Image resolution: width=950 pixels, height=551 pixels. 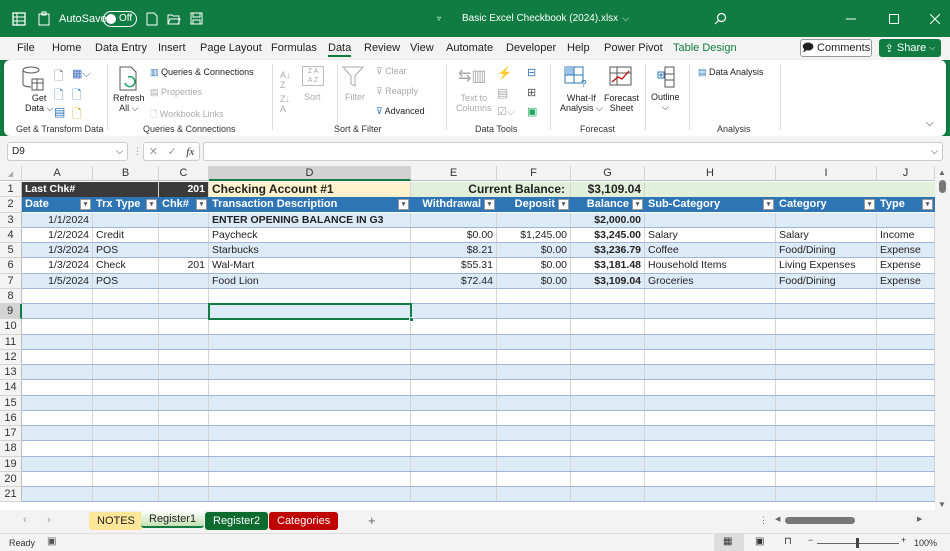 I want to click on cell-g6: $3,181.48, so click(x=608, y=266).